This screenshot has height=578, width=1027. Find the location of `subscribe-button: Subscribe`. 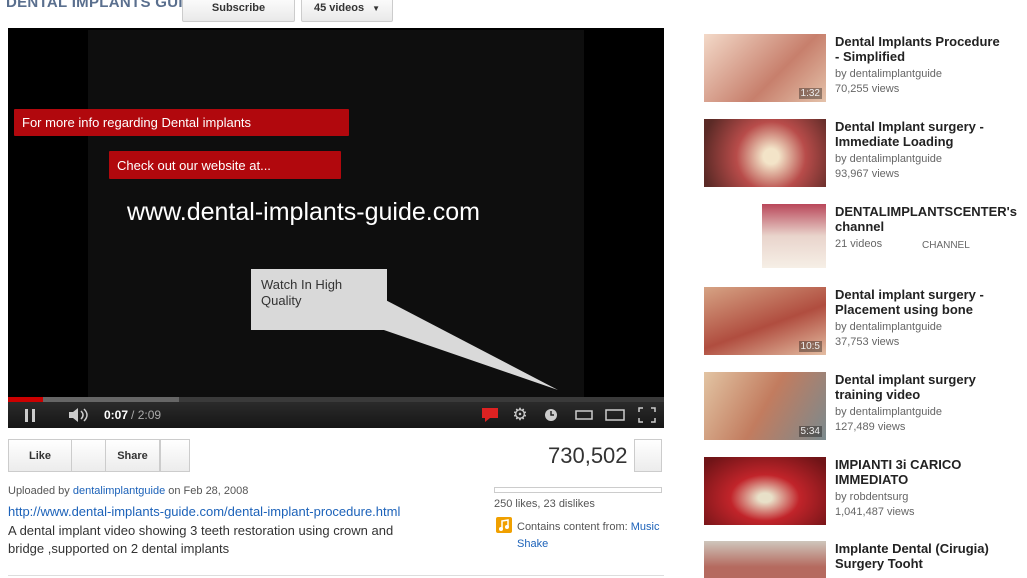

subscribe-button: Subscribe is located at coordinates (238, 11).